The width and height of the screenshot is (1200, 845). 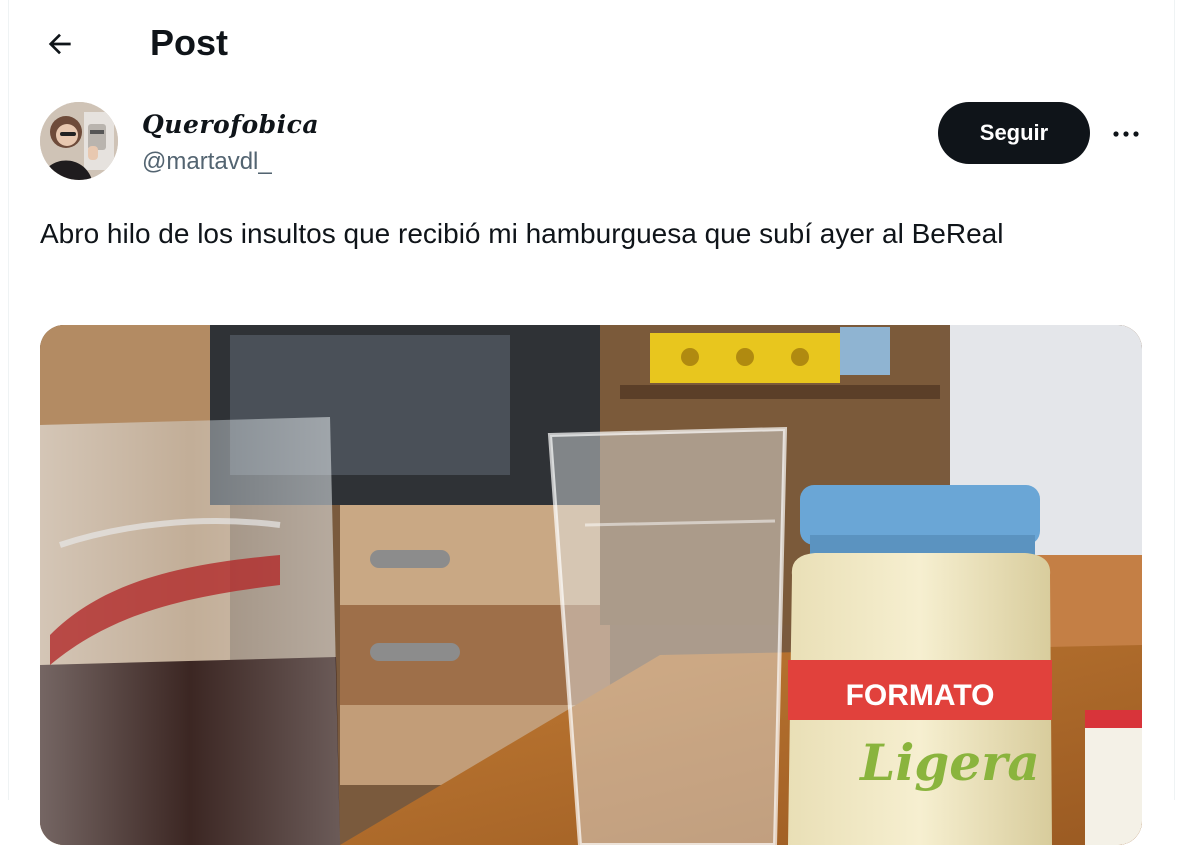 I want to click on back-button, so click(x=60, y=44).